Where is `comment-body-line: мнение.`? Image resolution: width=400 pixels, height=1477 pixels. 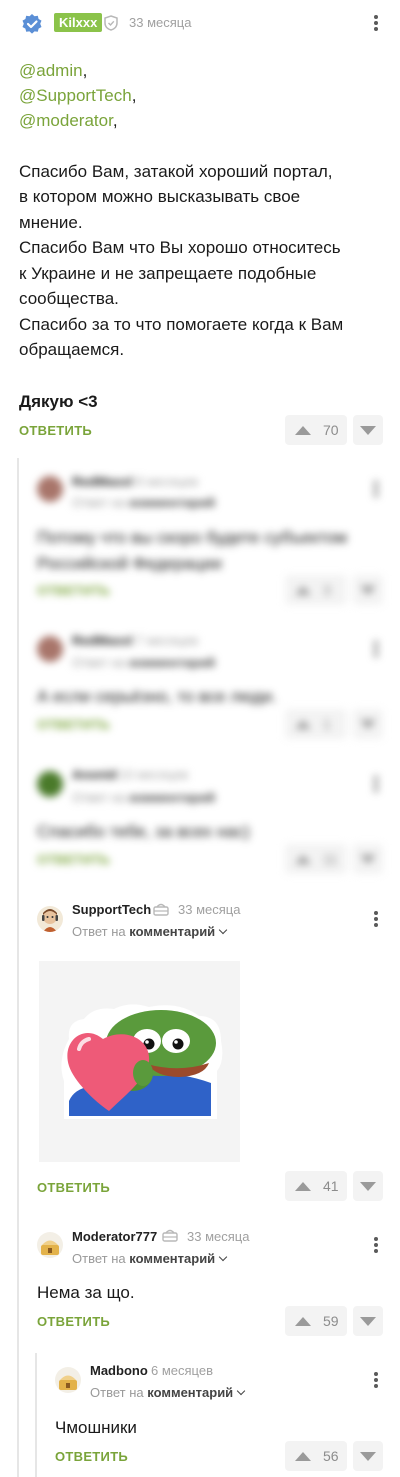
comment-body-line: мнение. is located at coordinates (51, 222).